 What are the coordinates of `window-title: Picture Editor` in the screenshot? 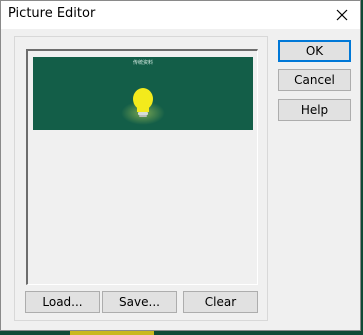 It's located at (52, 13).